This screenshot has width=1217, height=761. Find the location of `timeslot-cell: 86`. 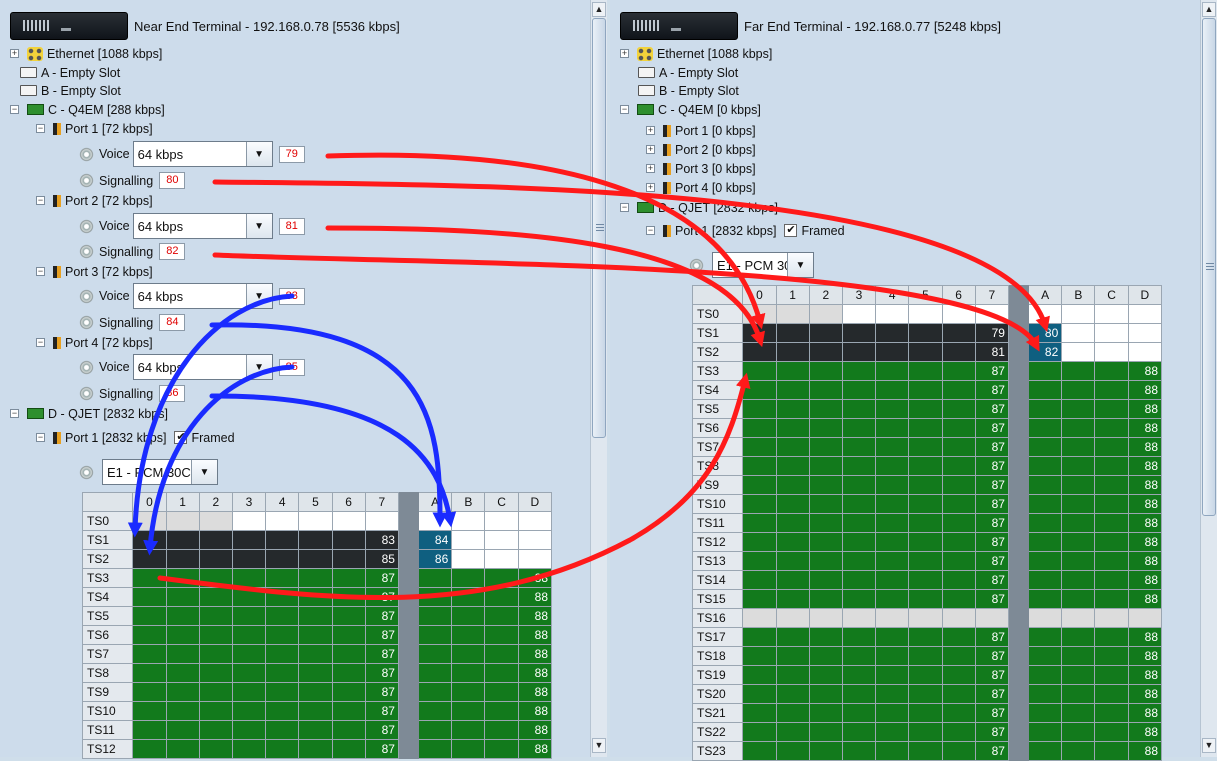

timeslot-cell: 86 is located at coordinates (435, 559).